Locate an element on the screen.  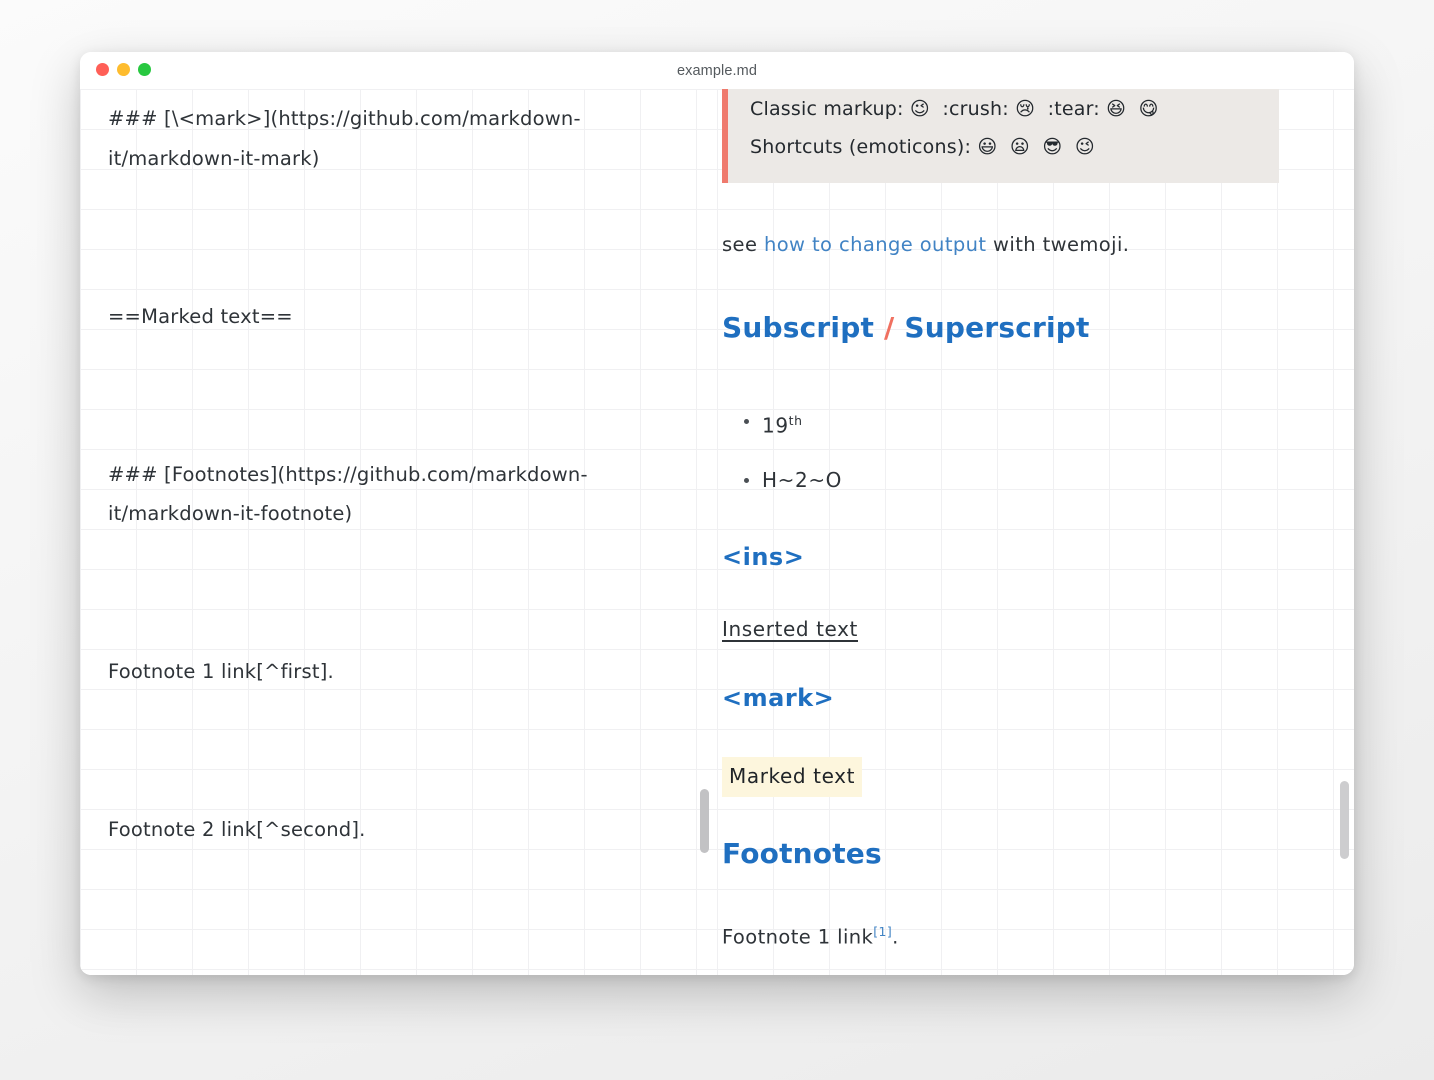
footnote-text: Footnote 1 link is located at coordinates (798, 937).